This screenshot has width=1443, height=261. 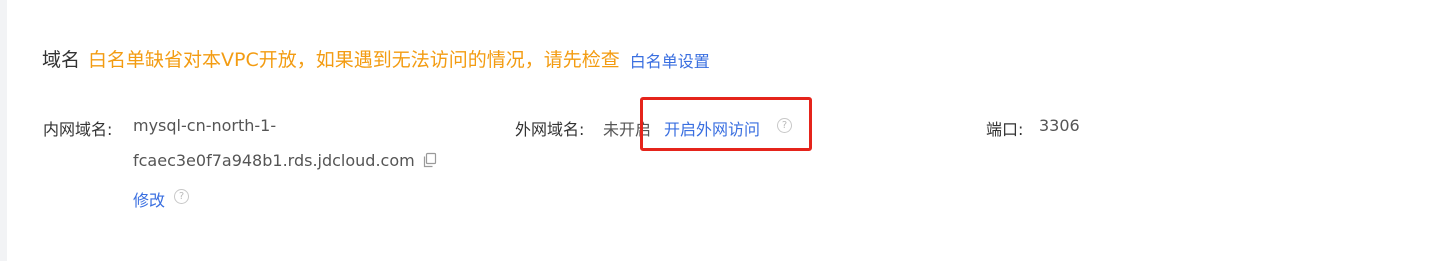 What do you see at coordinates (3, 130) in the screenshot?
I see `left-rail` at bounding box center [3, 130].